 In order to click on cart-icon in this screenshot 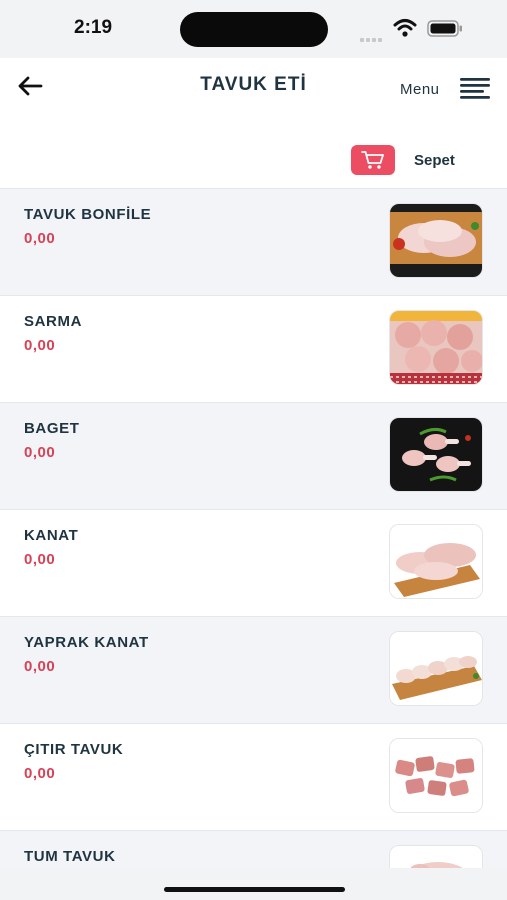, I will do `click(372, 160)`.